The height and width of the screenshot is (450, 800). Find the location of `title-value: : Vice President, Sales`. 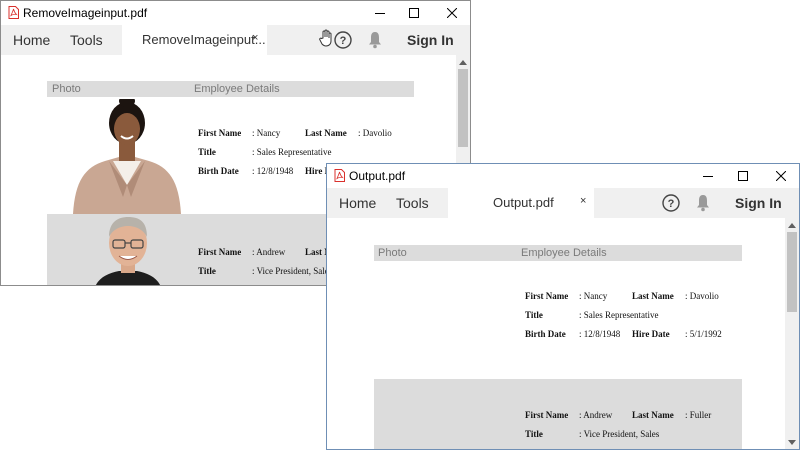

title-value: : Vice President, Sales is located at coordinates (619, 434).